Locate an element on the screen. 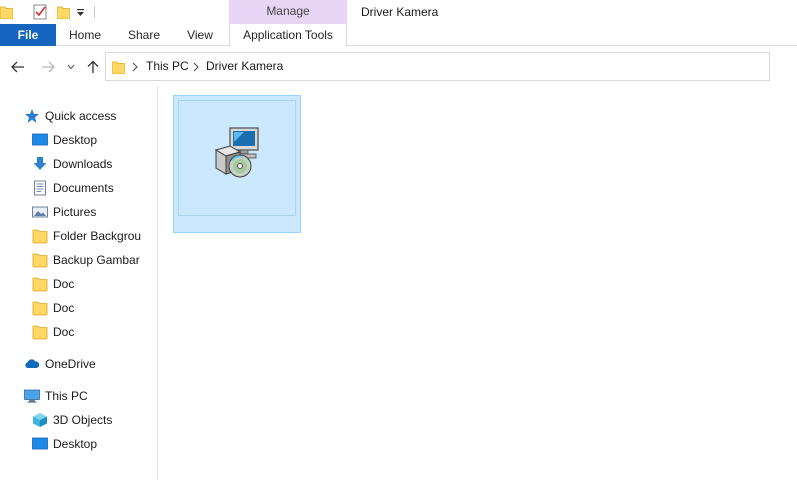 The image size is (797, 480). sidebar-item-label: Backup Gambar is located at coordinates (96, 260).